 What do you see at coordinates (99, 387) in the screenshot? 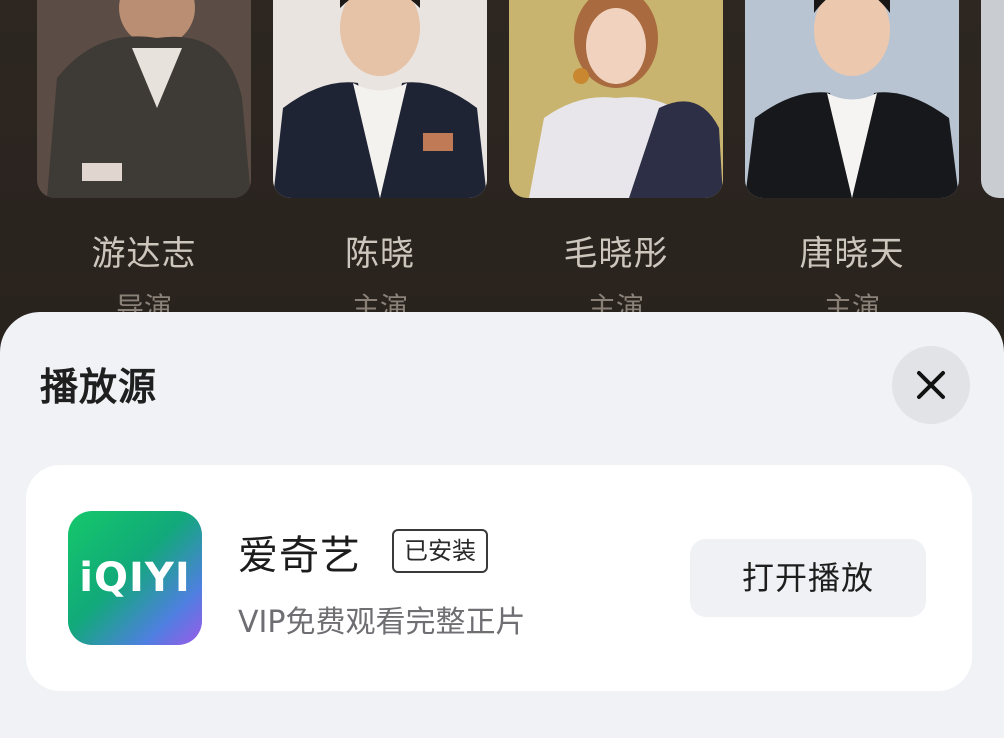
I see `sheet-title: 播放源` at bounding box center [99, 387].